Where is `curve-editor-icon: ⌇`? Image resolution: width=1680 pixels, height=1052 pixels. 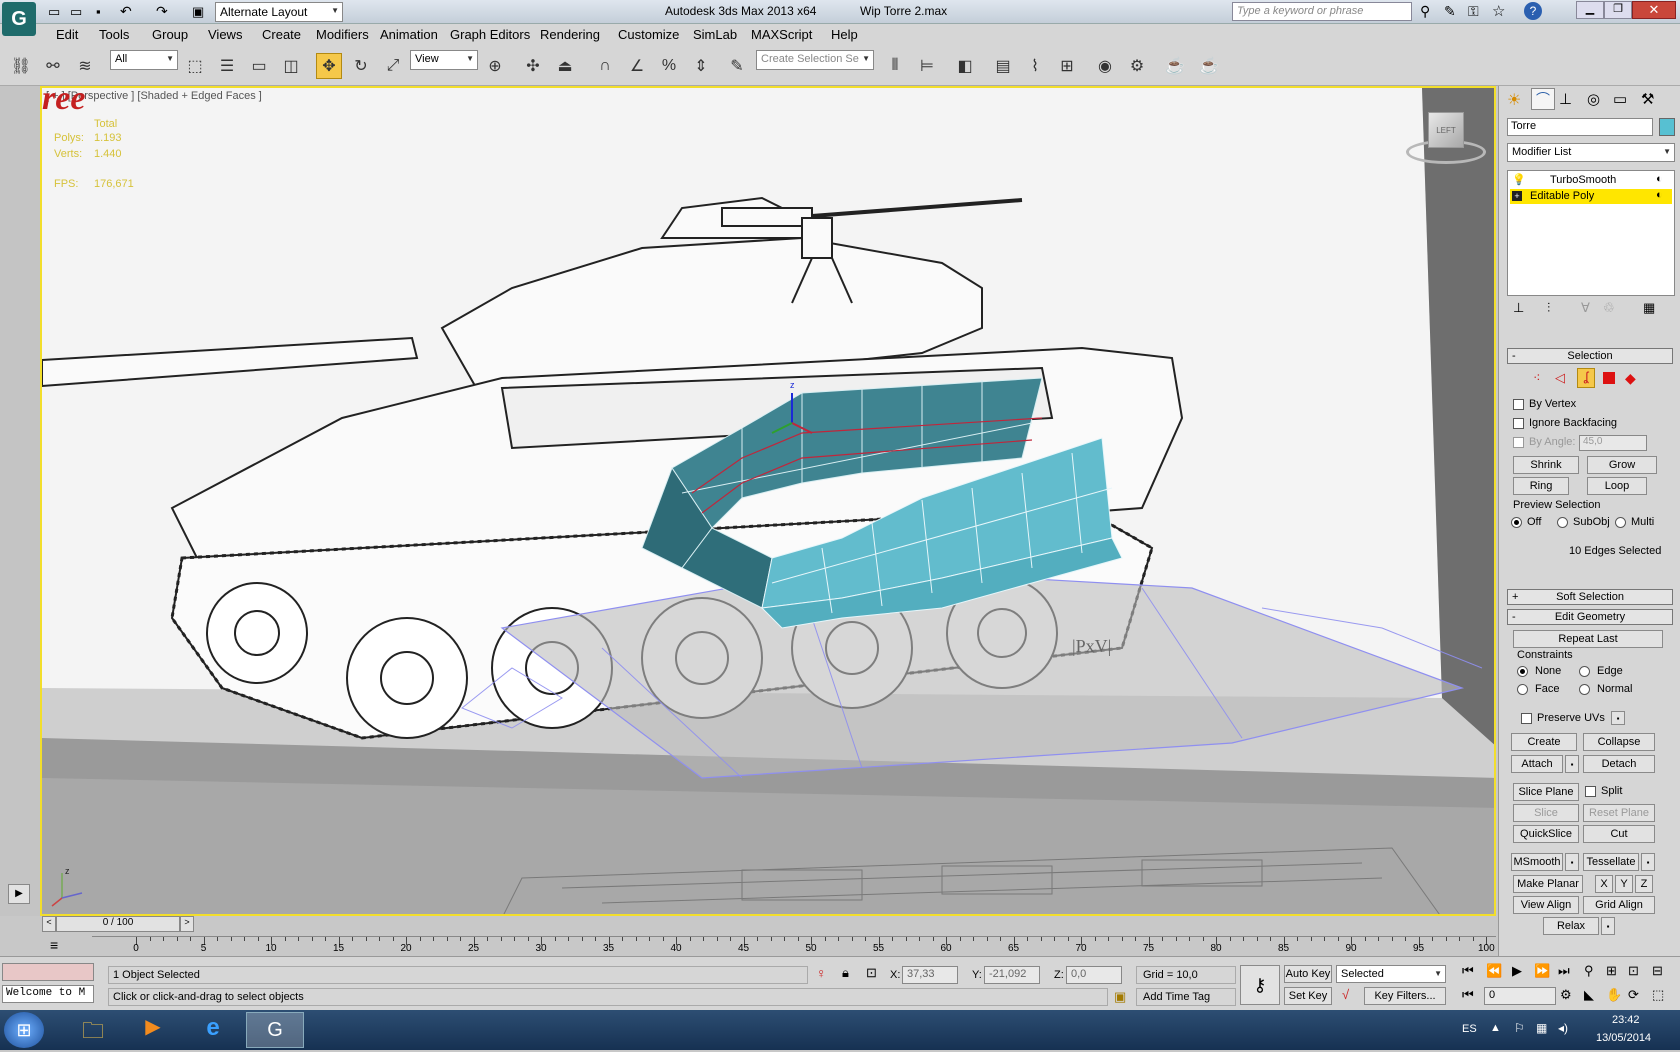
curve-editor-icon: ⌇ is located at coordinates (1035, 66).